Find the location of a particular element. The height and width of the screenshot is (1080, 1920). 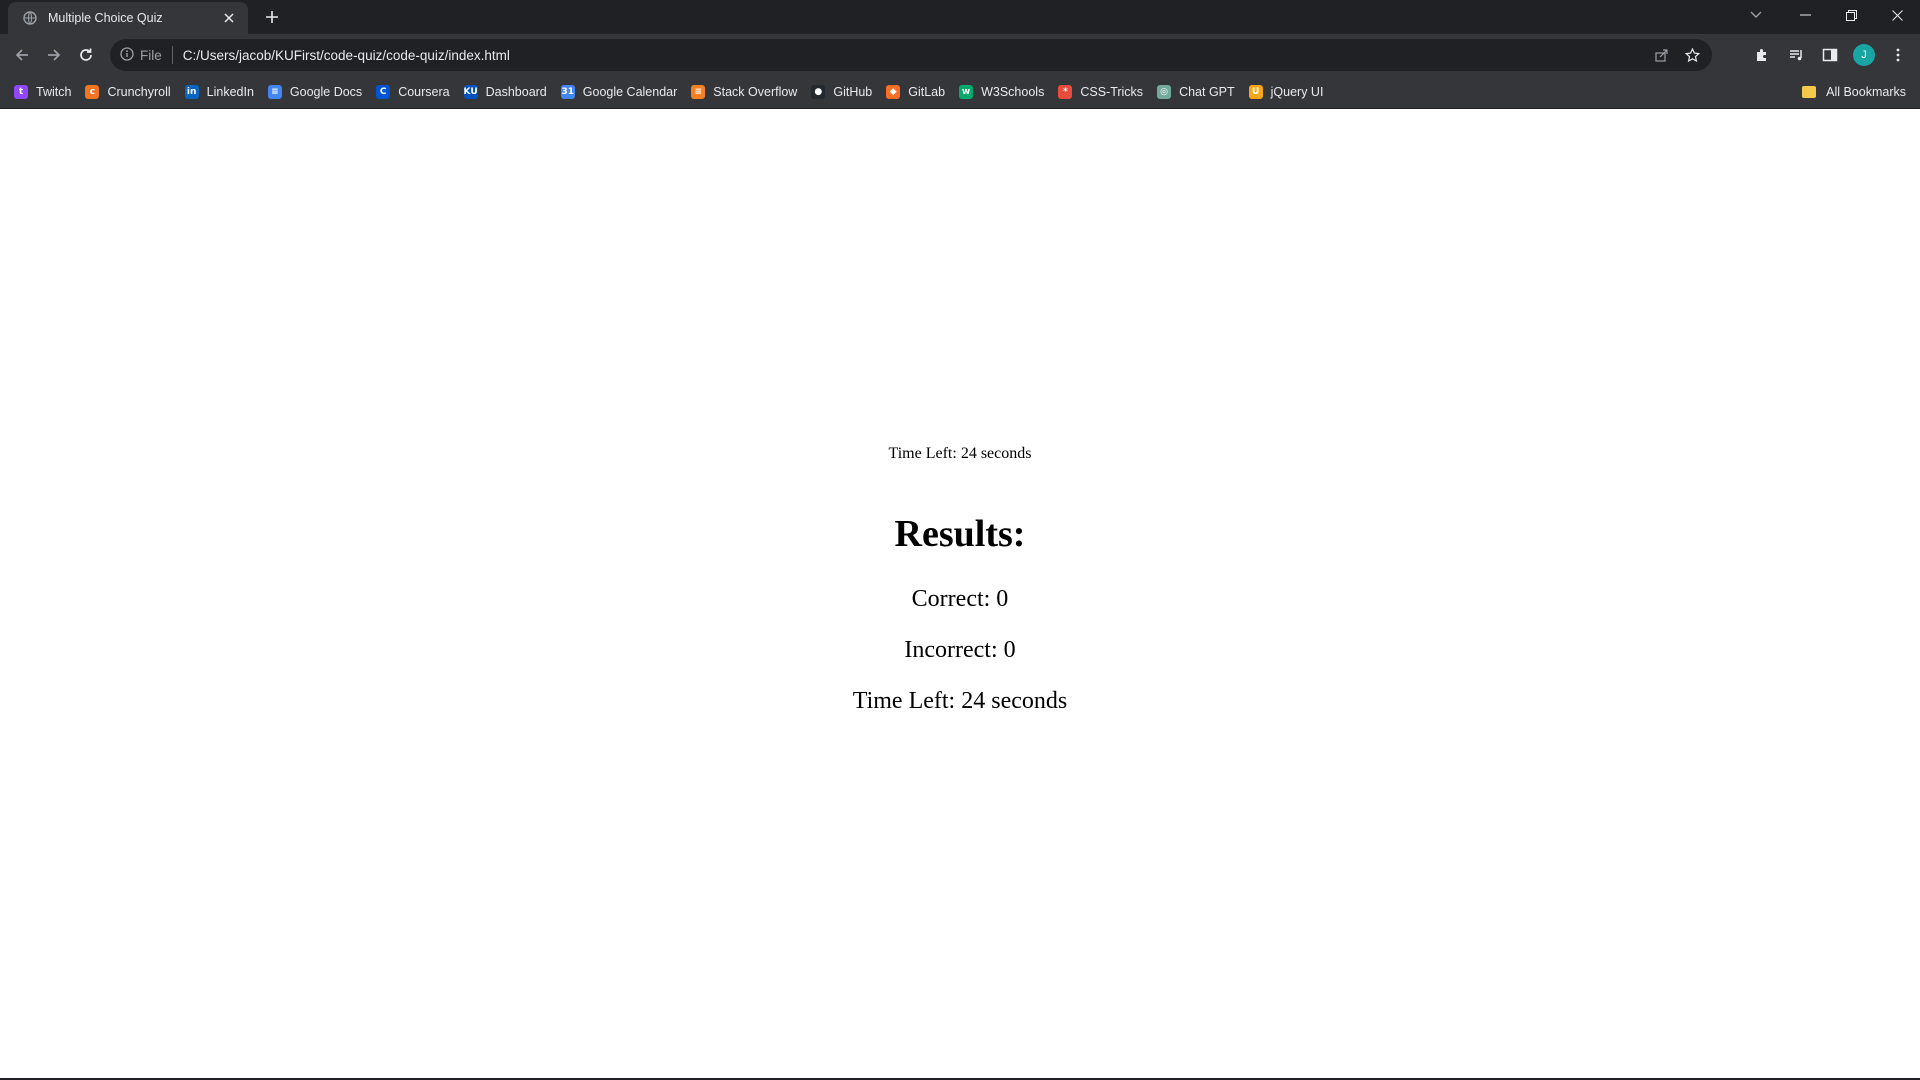

incorrect-count: Incorrect: 0 is located at coordinates (960, 650).